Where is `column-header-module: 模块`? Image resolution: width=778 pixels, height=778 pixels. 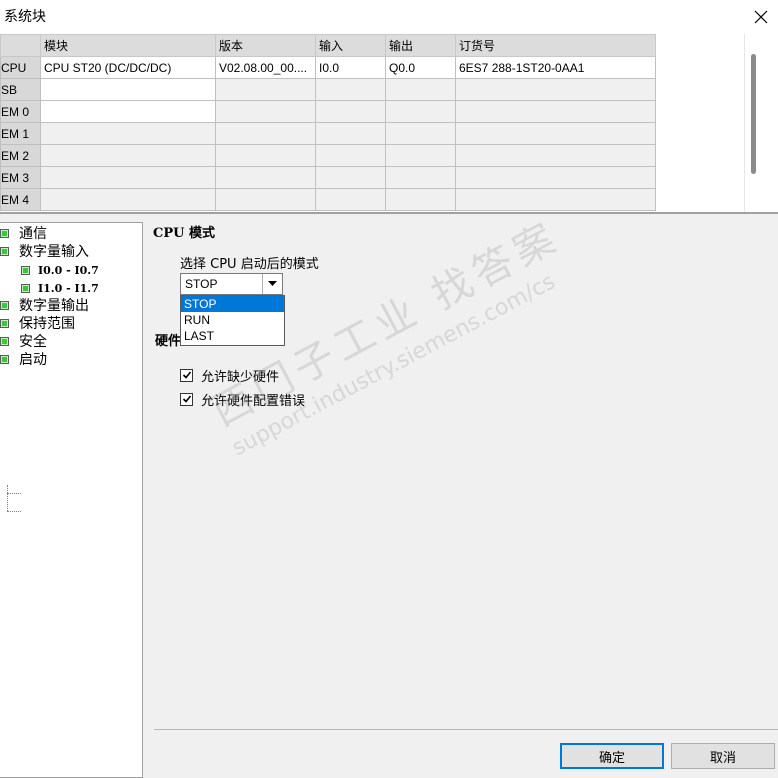
column-header-module: 模块 is located at coordinates (128, 45).